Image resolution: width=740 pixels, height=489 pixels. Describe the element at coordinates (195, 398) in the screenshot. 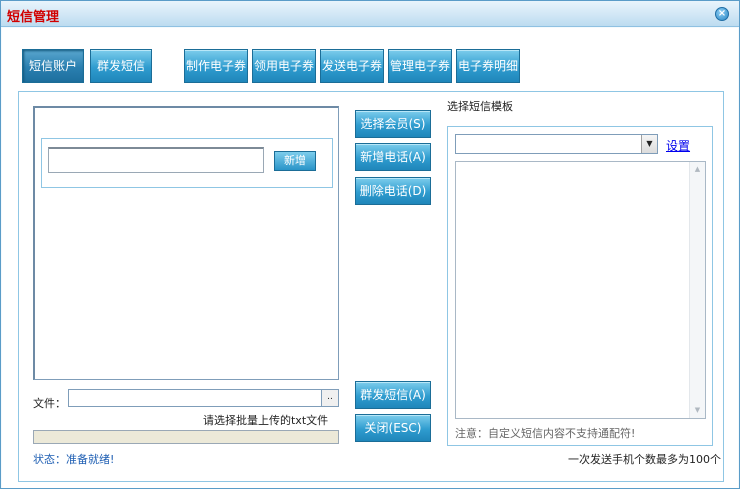

I see `file-path-input` at that location.